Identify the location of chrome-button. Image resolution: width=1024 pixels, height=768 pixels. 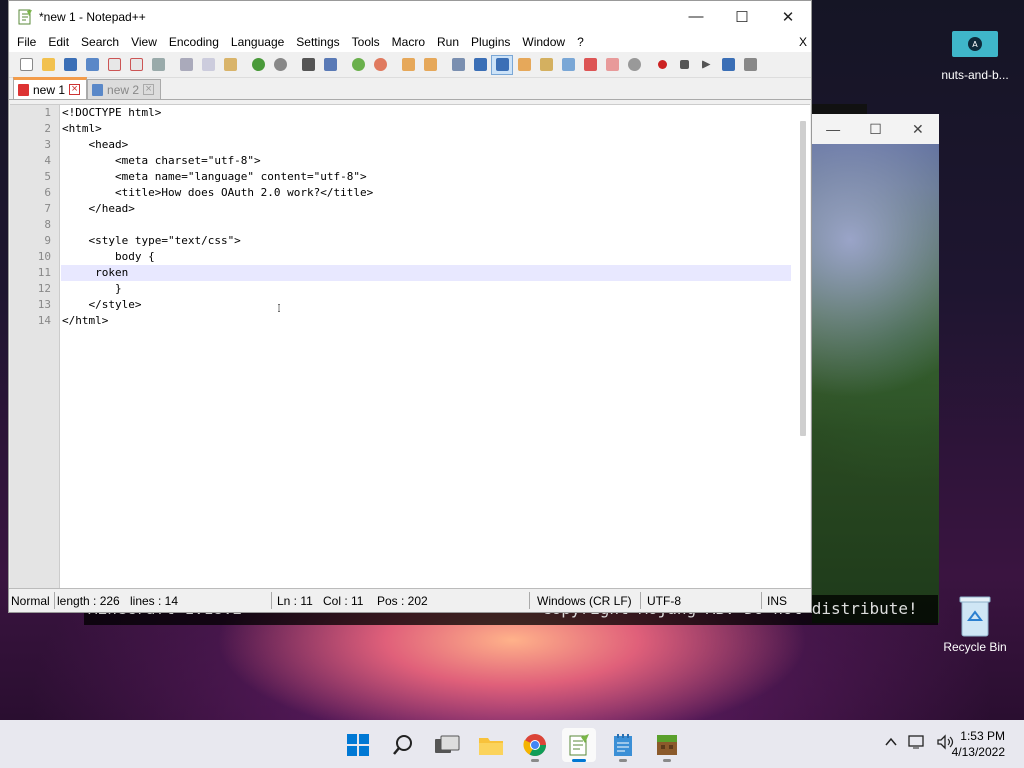
(535, 745).